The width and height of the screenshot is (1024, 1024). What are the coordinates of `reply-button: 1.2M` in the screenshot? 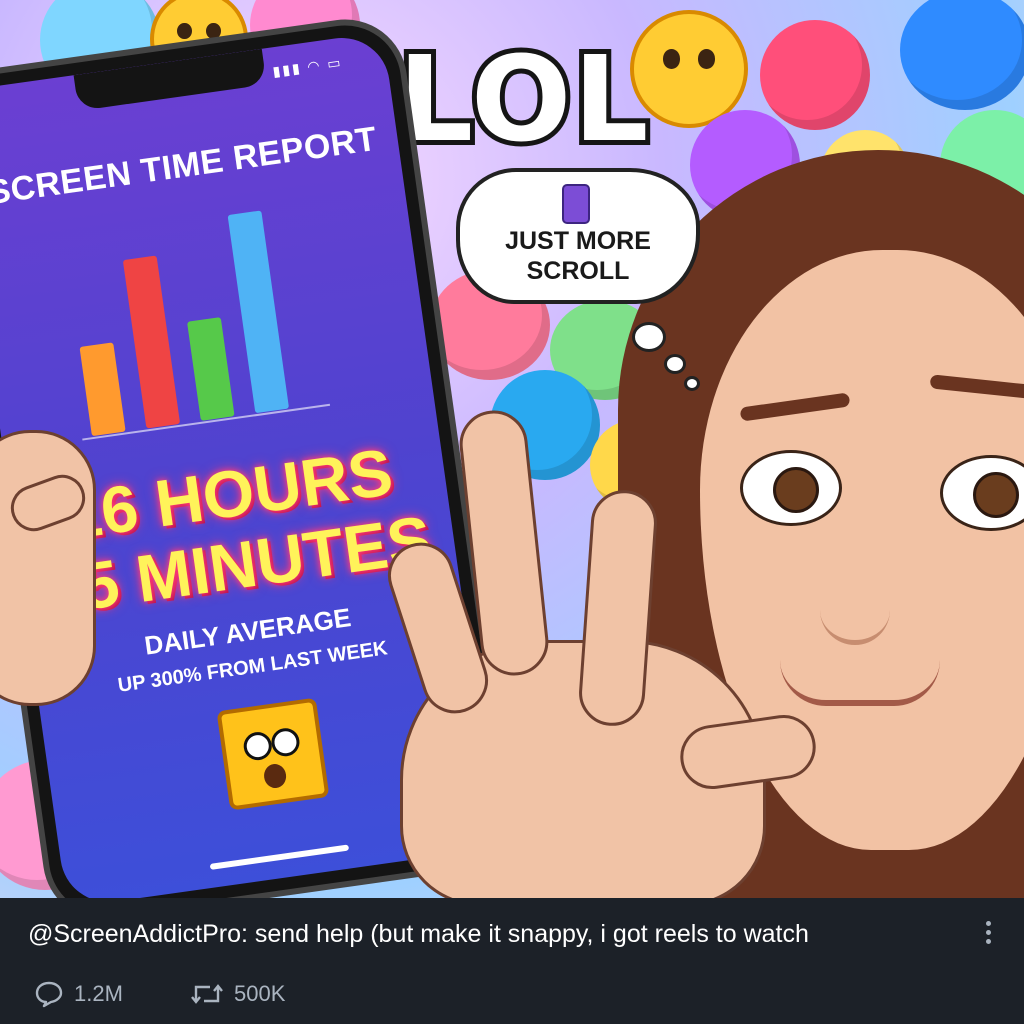 It's located at (78, 994).